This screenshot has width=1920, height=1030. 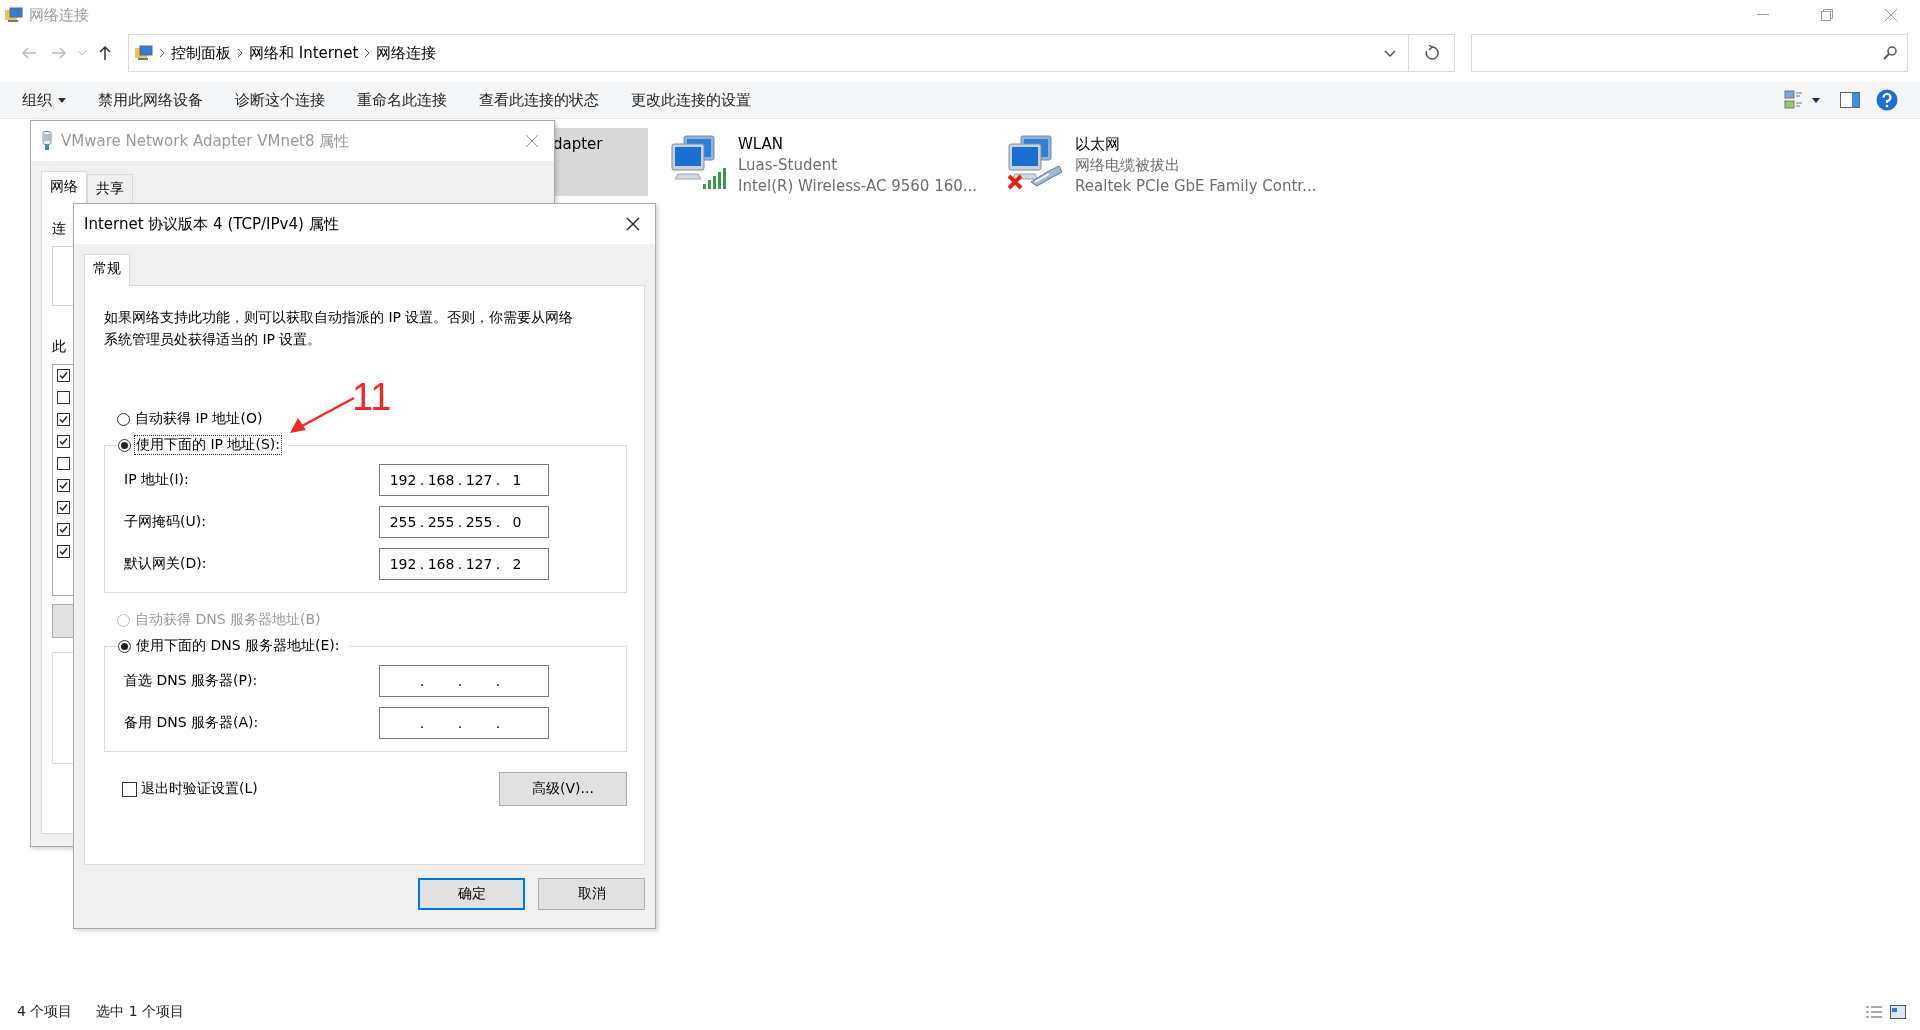 What do you see at coordinates (199, 419) in the screenshot?
I see `radio-label: 自动获得 IP 地址(O)` at bounding box center [199, 419].